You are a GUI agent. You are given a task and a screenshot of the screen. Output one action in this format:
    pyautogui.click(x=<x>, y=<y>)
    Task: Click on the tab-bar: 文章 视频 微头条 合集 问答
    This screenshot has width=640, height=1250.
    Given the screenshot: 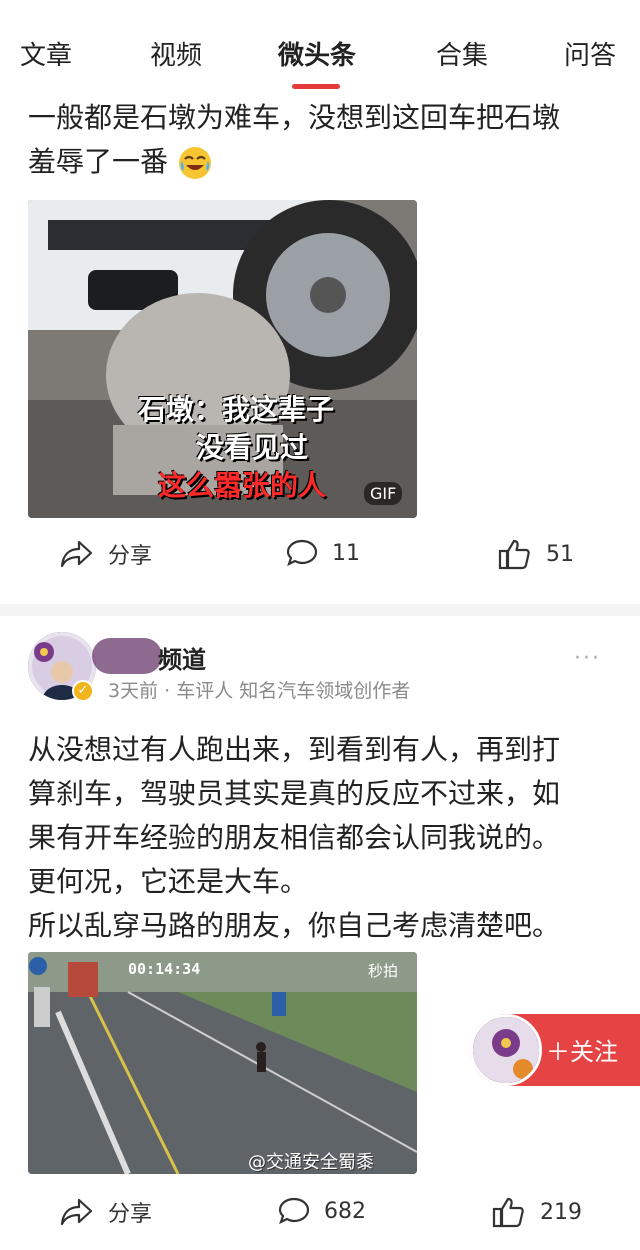 What is the action you would take?
    pyautogui.click(x=320, y=48)
    